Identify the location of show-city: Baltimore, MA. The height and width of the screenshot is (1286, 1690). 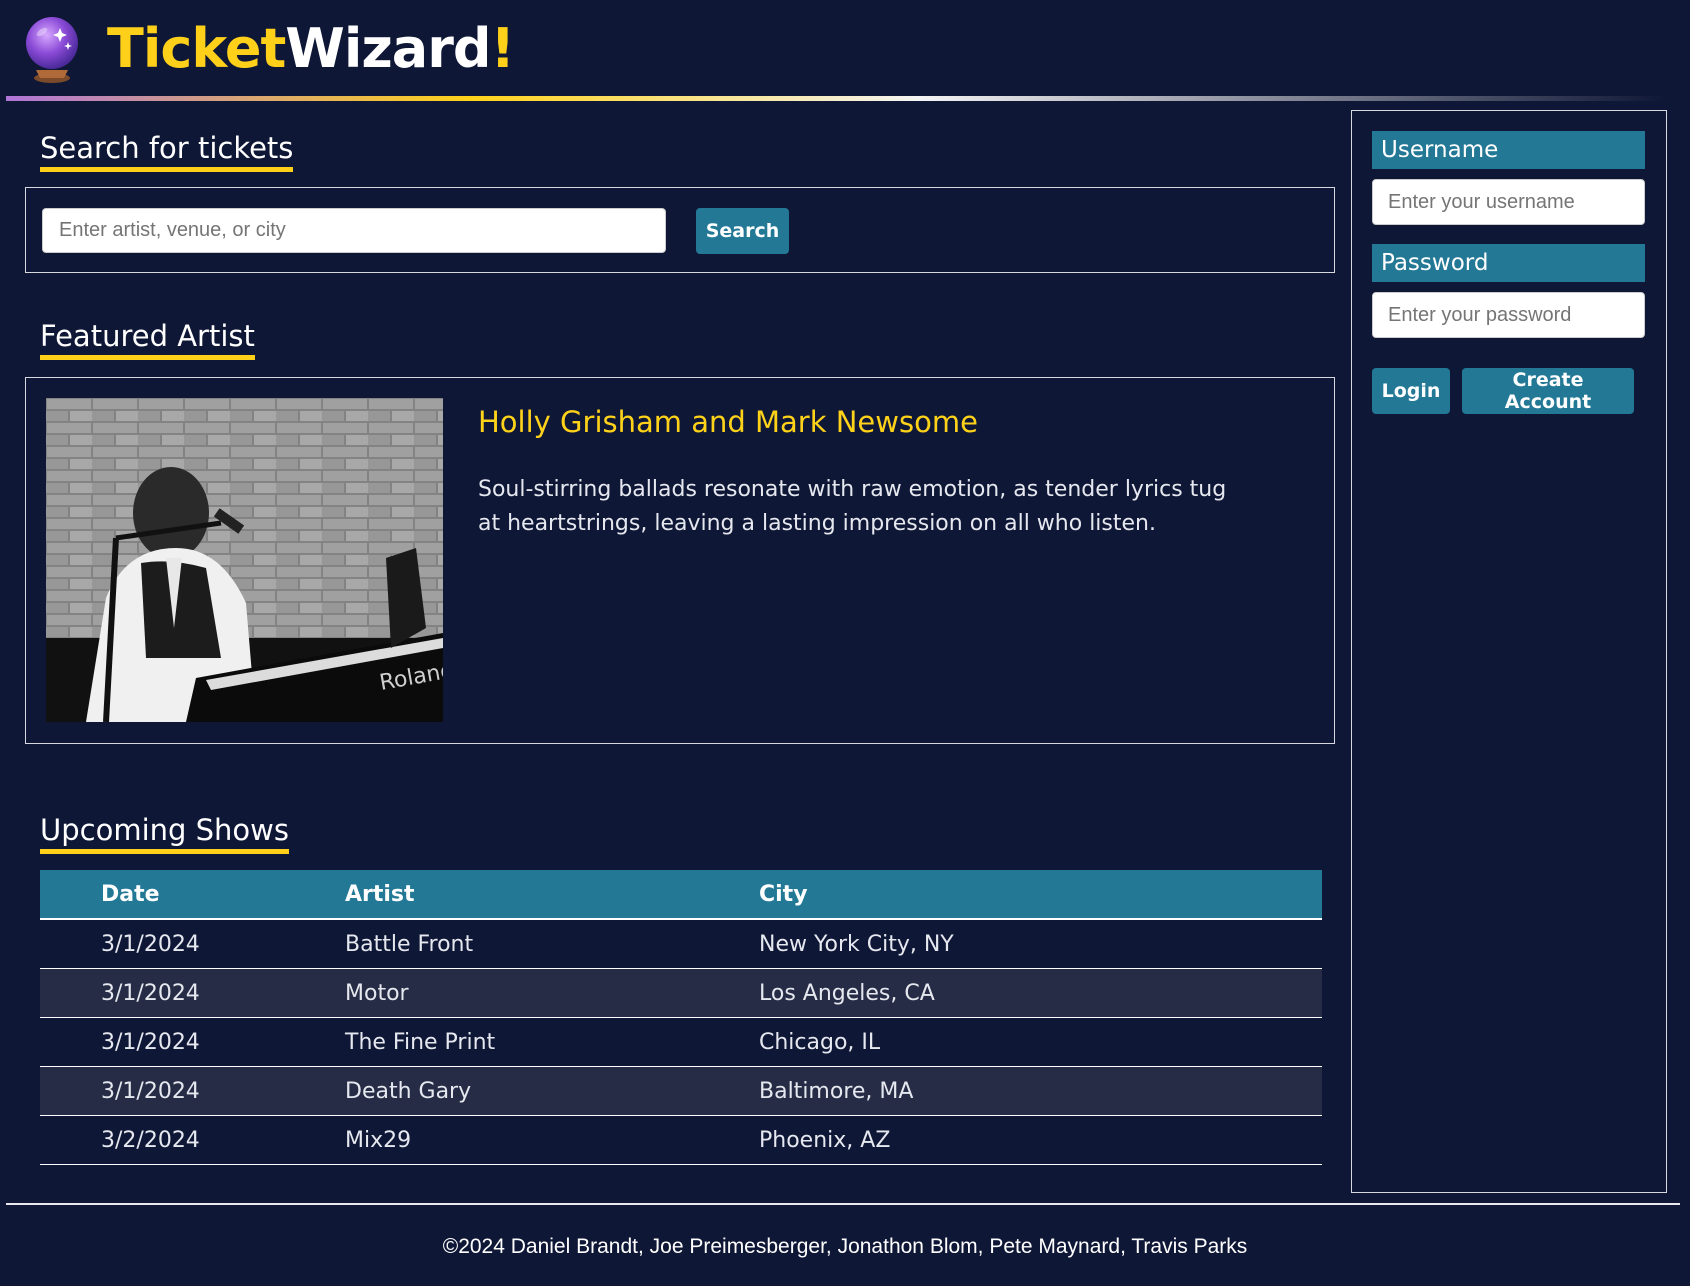
(1040, 1091).